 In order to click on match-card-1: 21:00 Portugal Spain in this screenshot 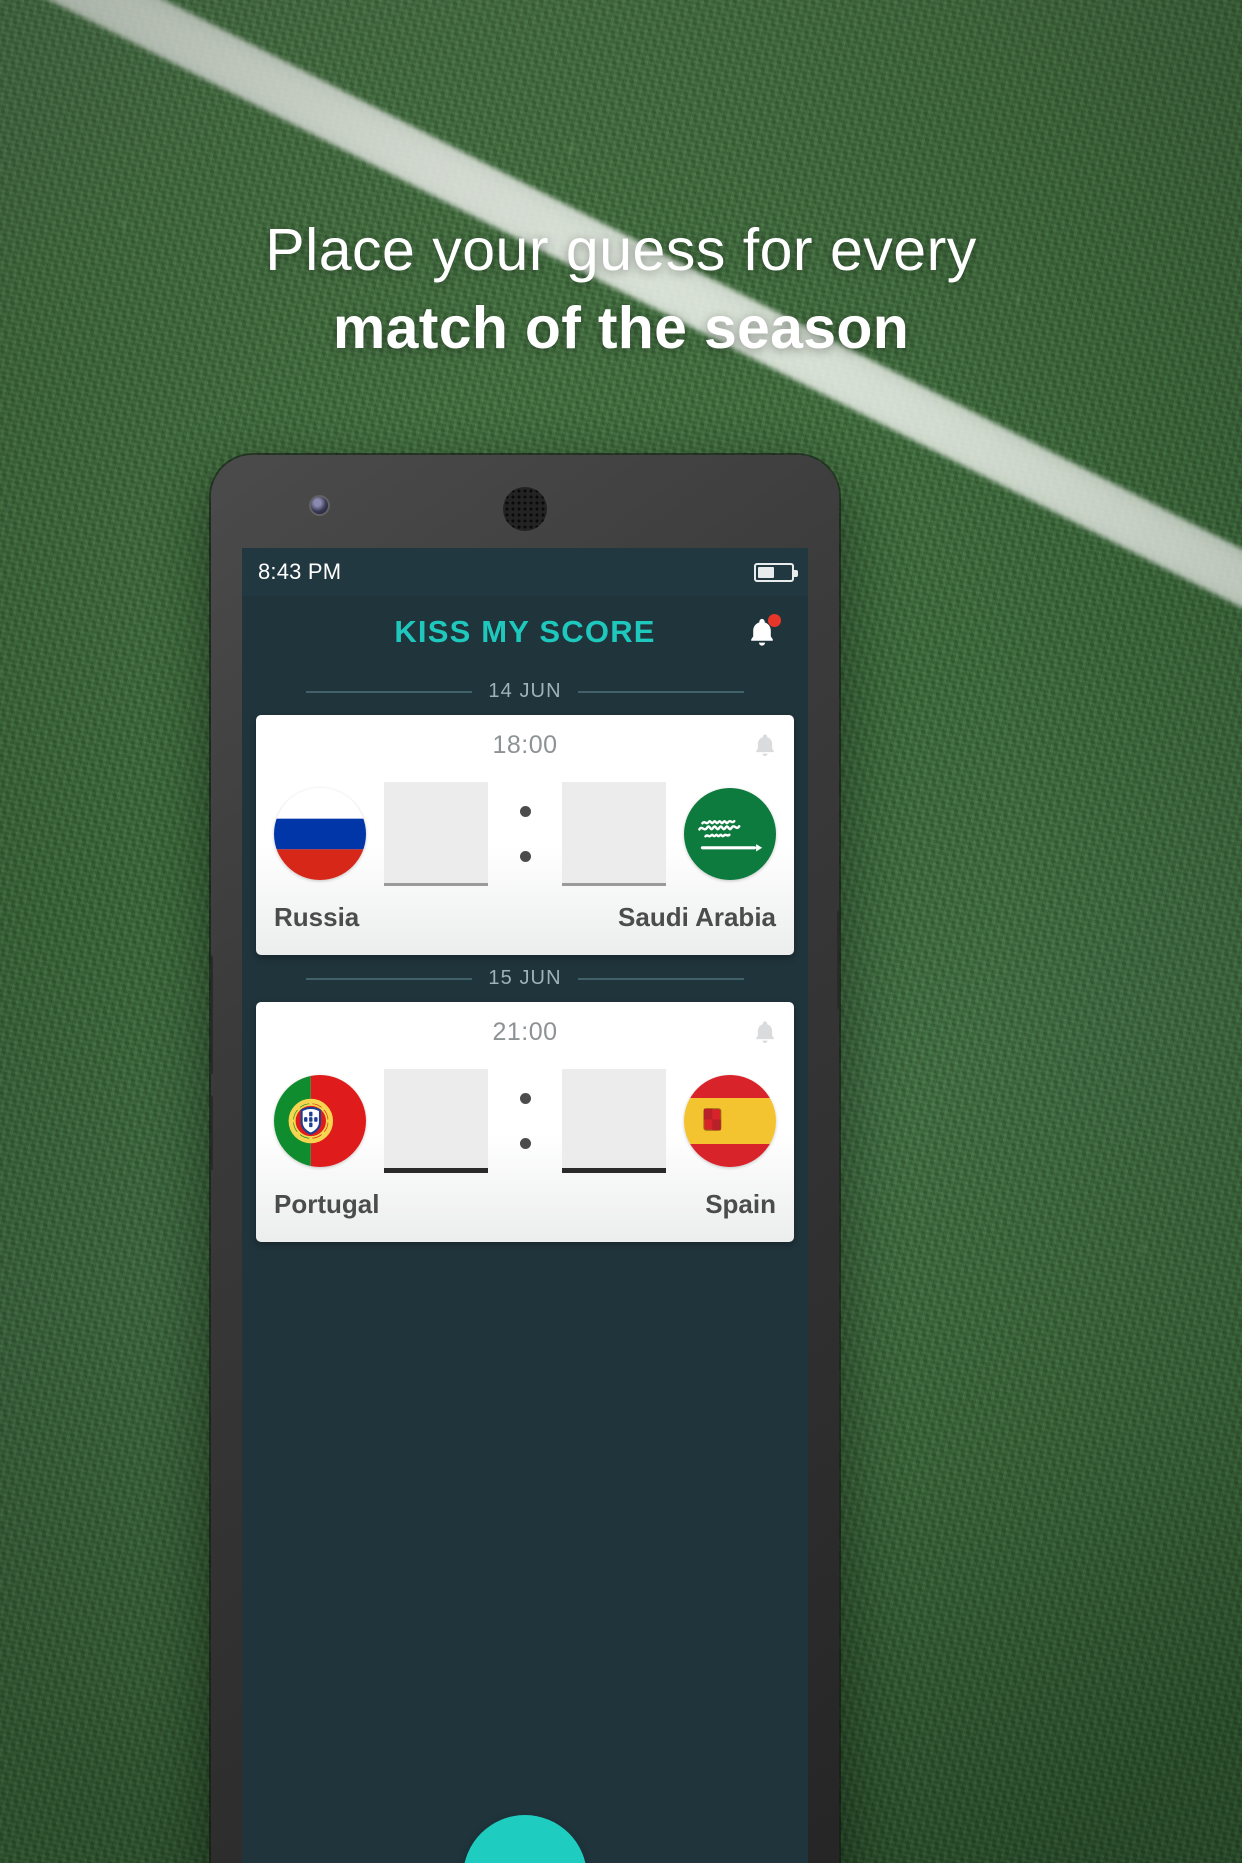, I will do `click(525, 1122)`.